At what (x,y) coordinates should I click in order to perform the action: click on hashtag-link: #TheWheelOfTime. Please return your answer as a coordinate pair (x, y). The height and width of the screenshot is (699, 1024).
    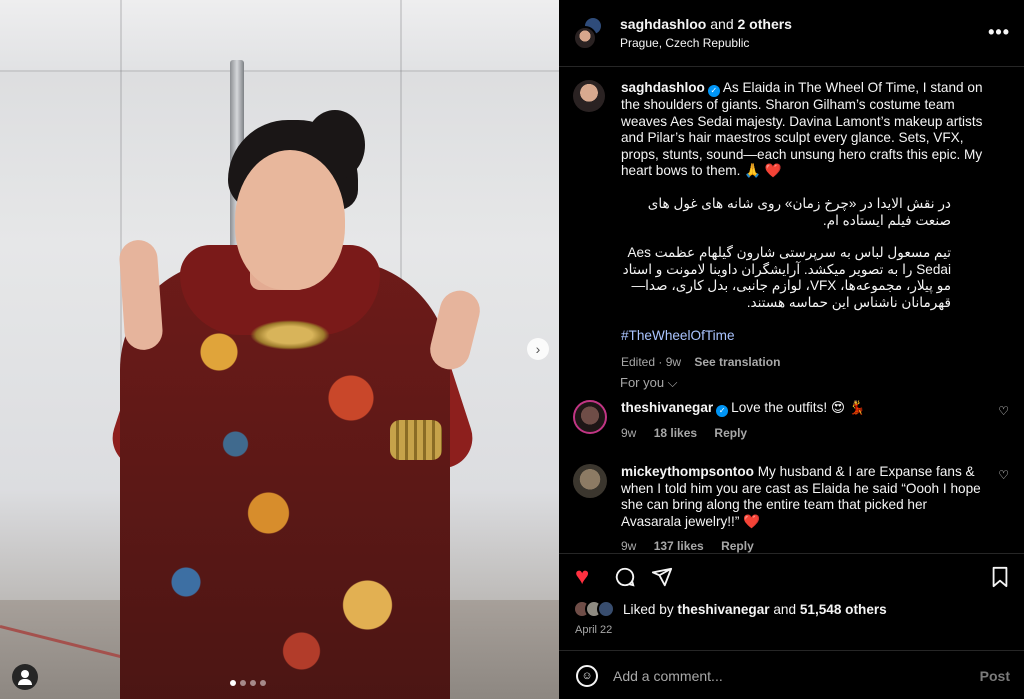
    Looking at the image, I should click on (806, 336).